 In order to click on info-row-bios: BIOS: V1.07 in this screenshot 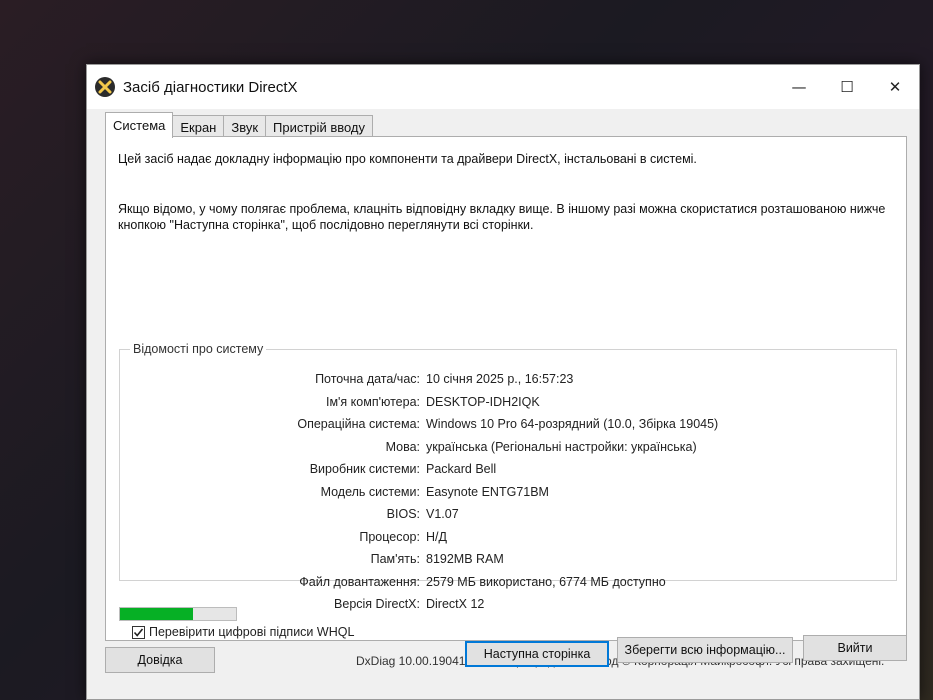, I will do `click(508, 516)`.